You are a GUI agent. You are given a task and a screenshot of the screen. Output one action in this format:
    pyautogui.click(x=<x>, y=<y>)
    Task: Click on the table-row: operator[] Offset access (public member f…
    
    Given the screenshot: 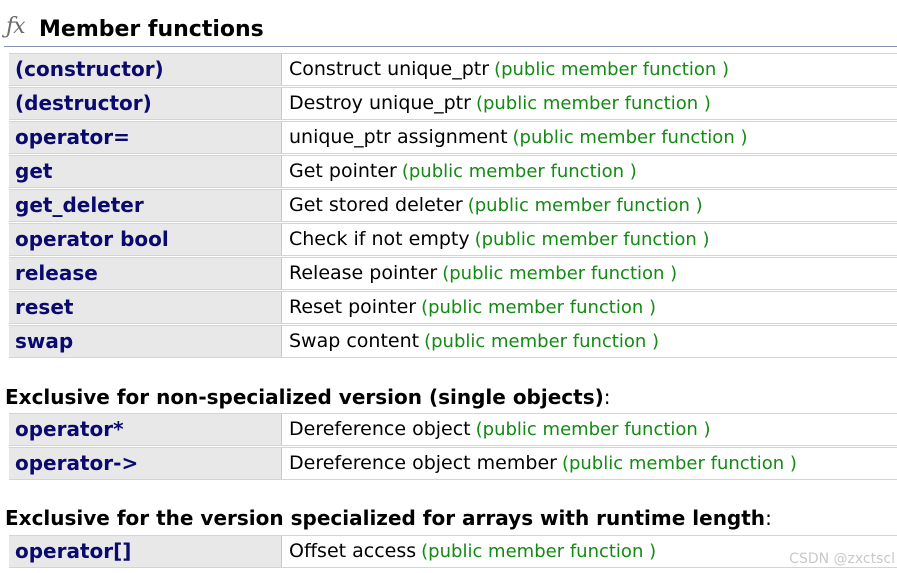 What is the action you would take?
    pyautogui.click(x=453, y=551)
    